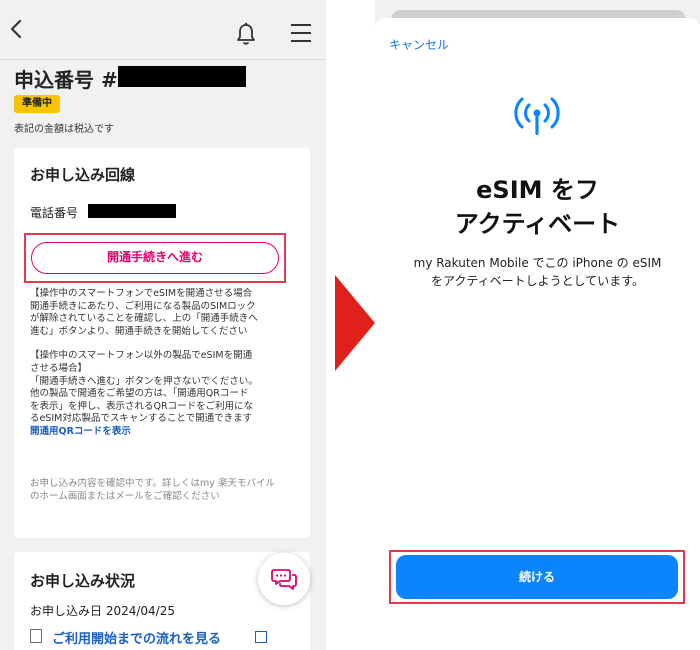  I want to click on status-badge: 準備中, so click(37, 104).